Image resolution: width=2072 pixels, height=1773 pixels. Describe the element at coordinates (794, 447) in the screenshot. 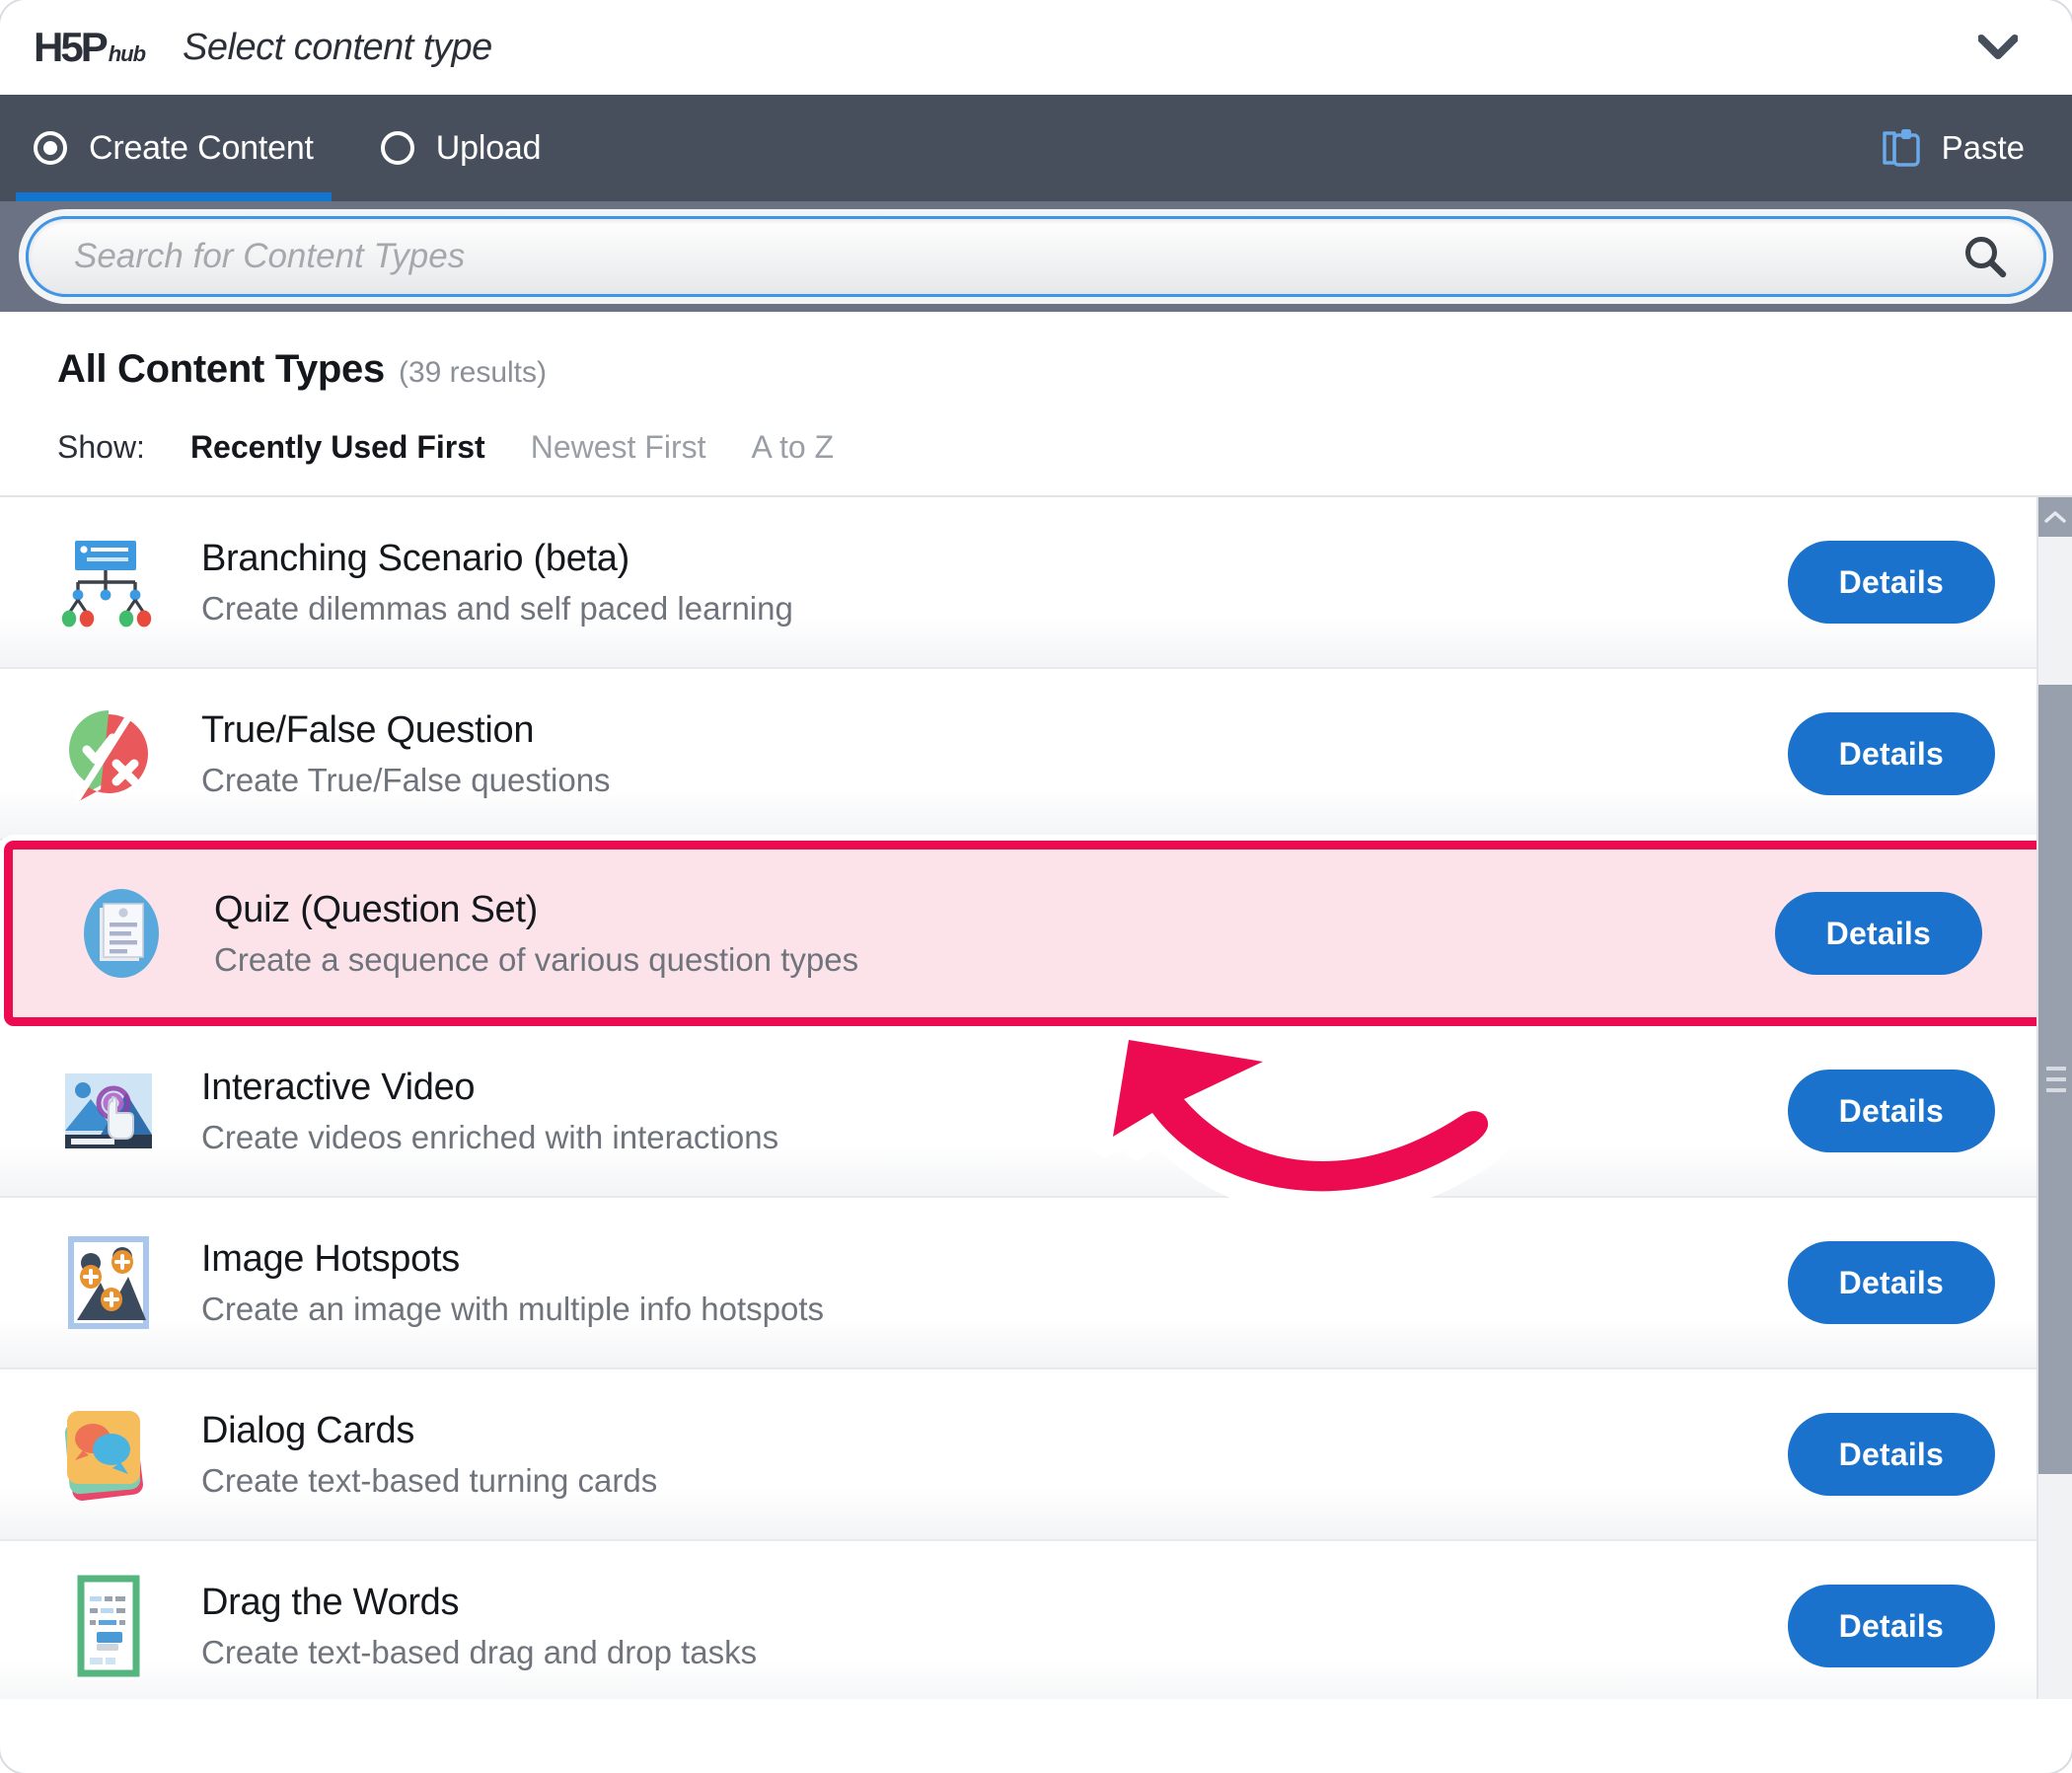

I see `sort-option-a-to-z: A to Z` at that location.